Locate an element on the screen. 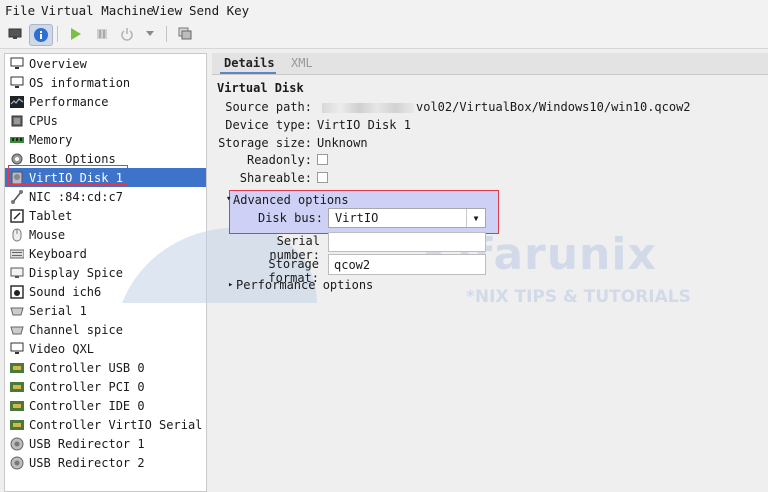  chevron-down-icon: ▼ is located at coordinates (475, 218).